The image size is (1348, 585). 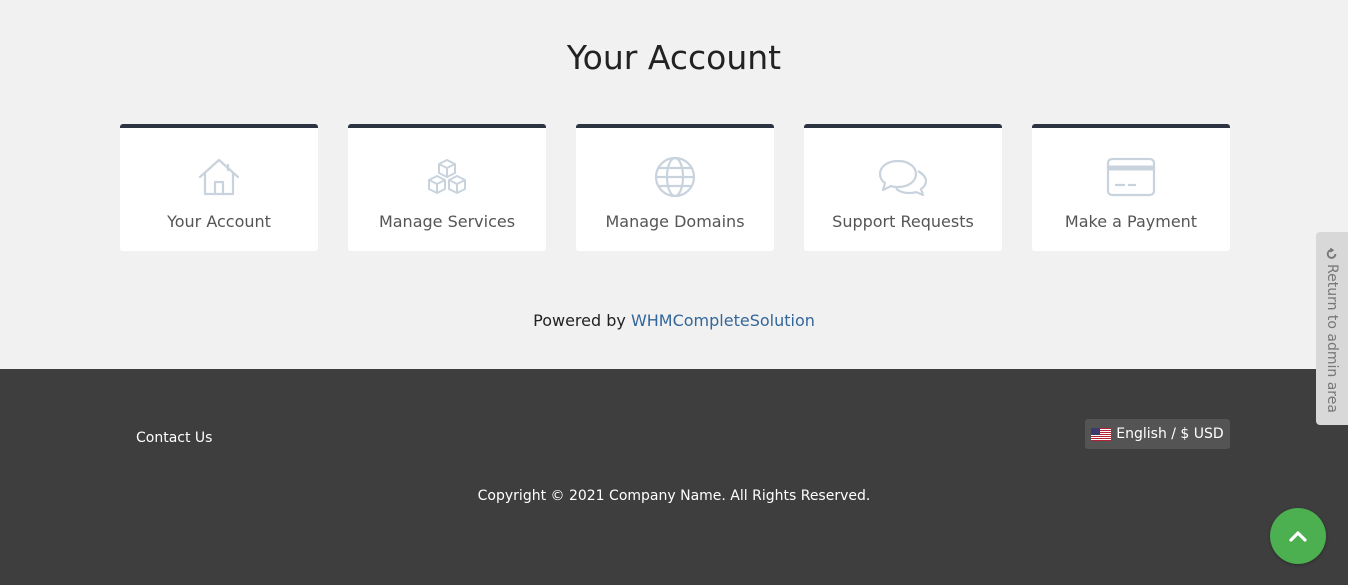 I want to click on powered-by: Powered by WHMCompleteSolution, so click(x=674, y=321).